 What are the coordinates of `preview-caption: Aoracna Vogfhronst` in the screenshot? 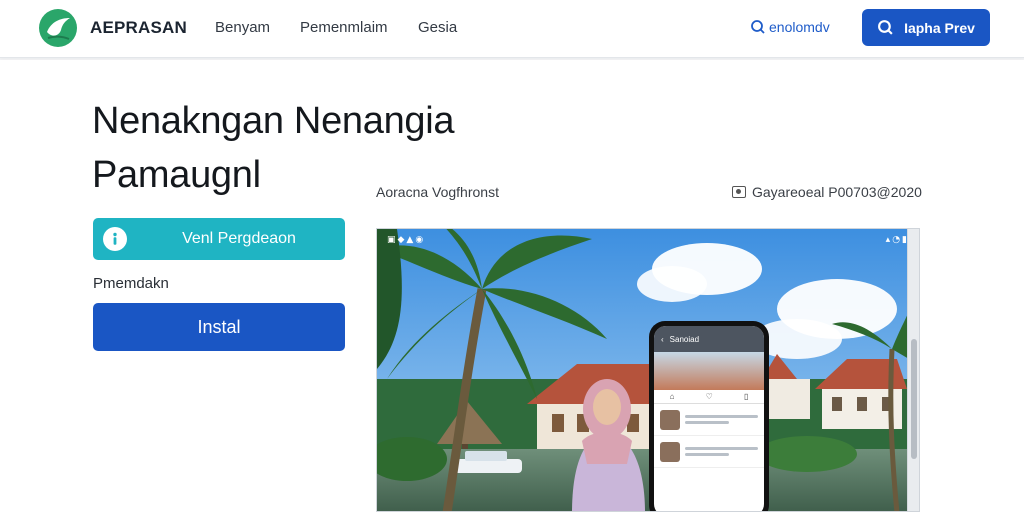 It's located at (437, 192).